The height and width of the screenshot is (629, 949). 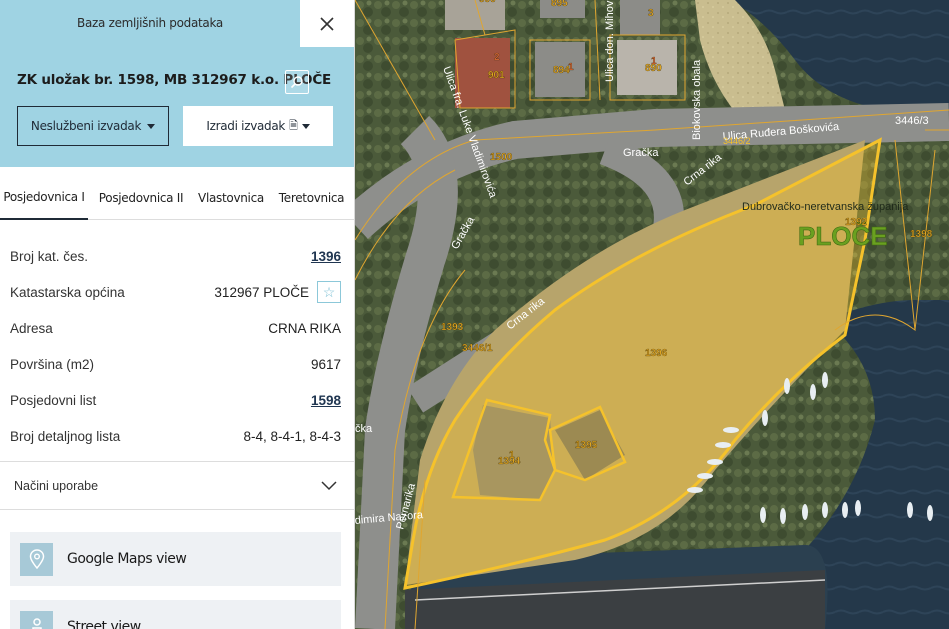 I want to click on detail-label: Adresa, so click(x=31, y=328).